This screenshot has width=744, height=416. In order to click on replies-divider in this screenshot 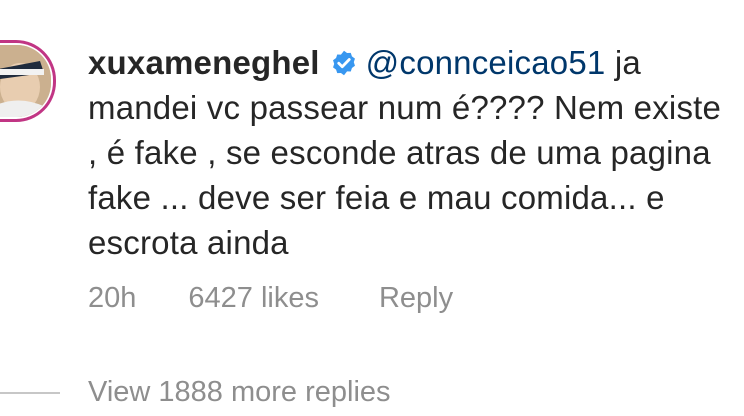, I will do `click(30, 393)`.